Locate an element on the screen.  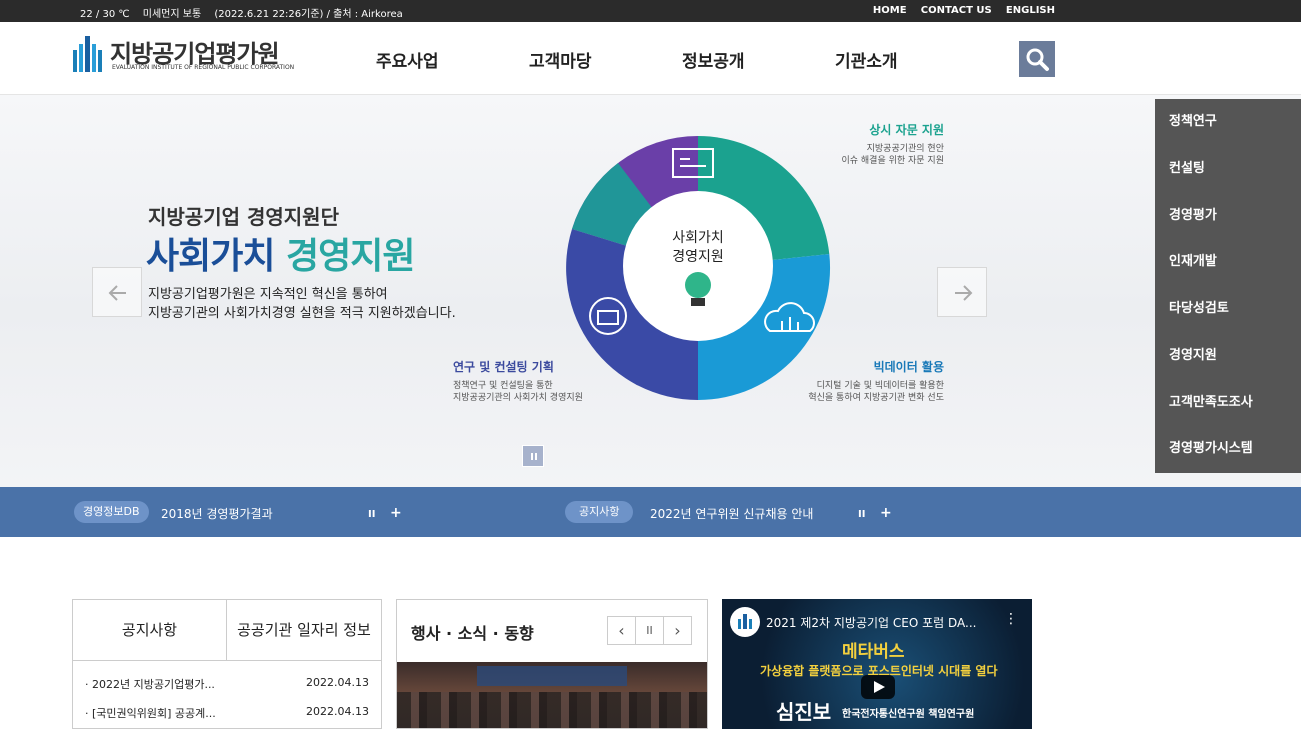
mgmt-db-text: 2018년 경영평가결과 is located at coordinates (217, 513).